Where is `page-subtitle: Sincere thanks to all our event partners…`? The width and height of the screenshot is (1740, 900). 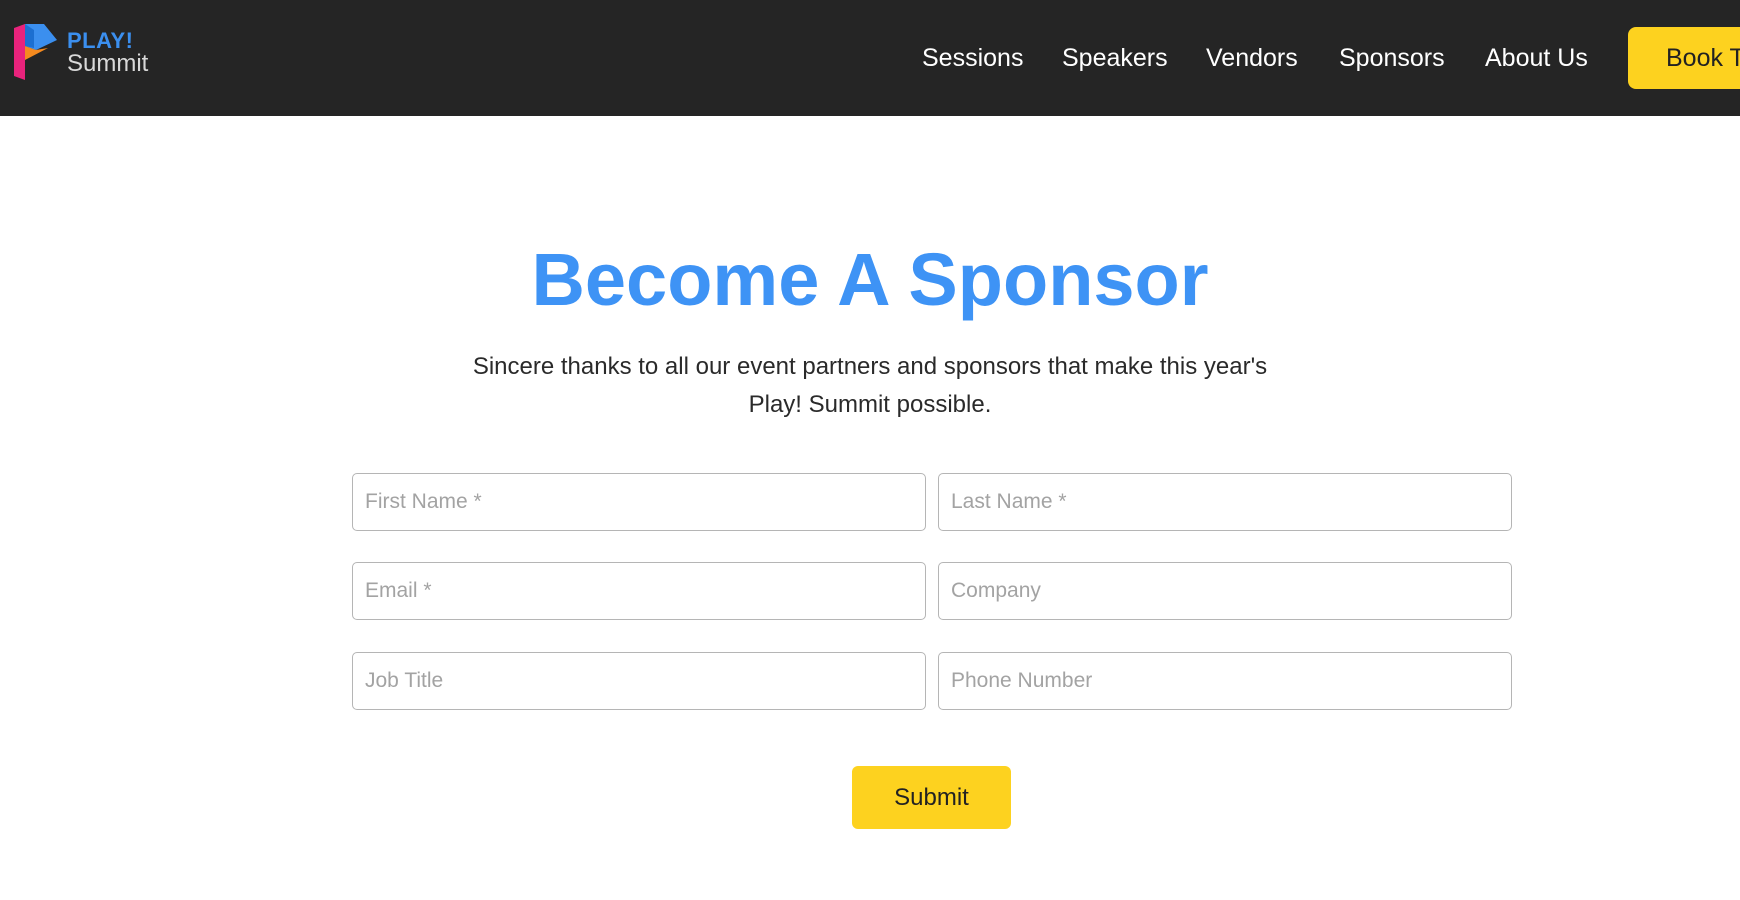
page-subtitle: Sincere thanks to all our event partners… is located at coordinates (870, 385).